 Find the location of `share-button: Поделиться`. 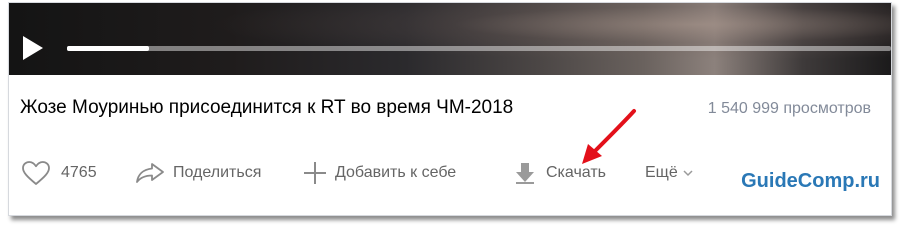

share-button: Поделиться is located at coordinates (198, 173).